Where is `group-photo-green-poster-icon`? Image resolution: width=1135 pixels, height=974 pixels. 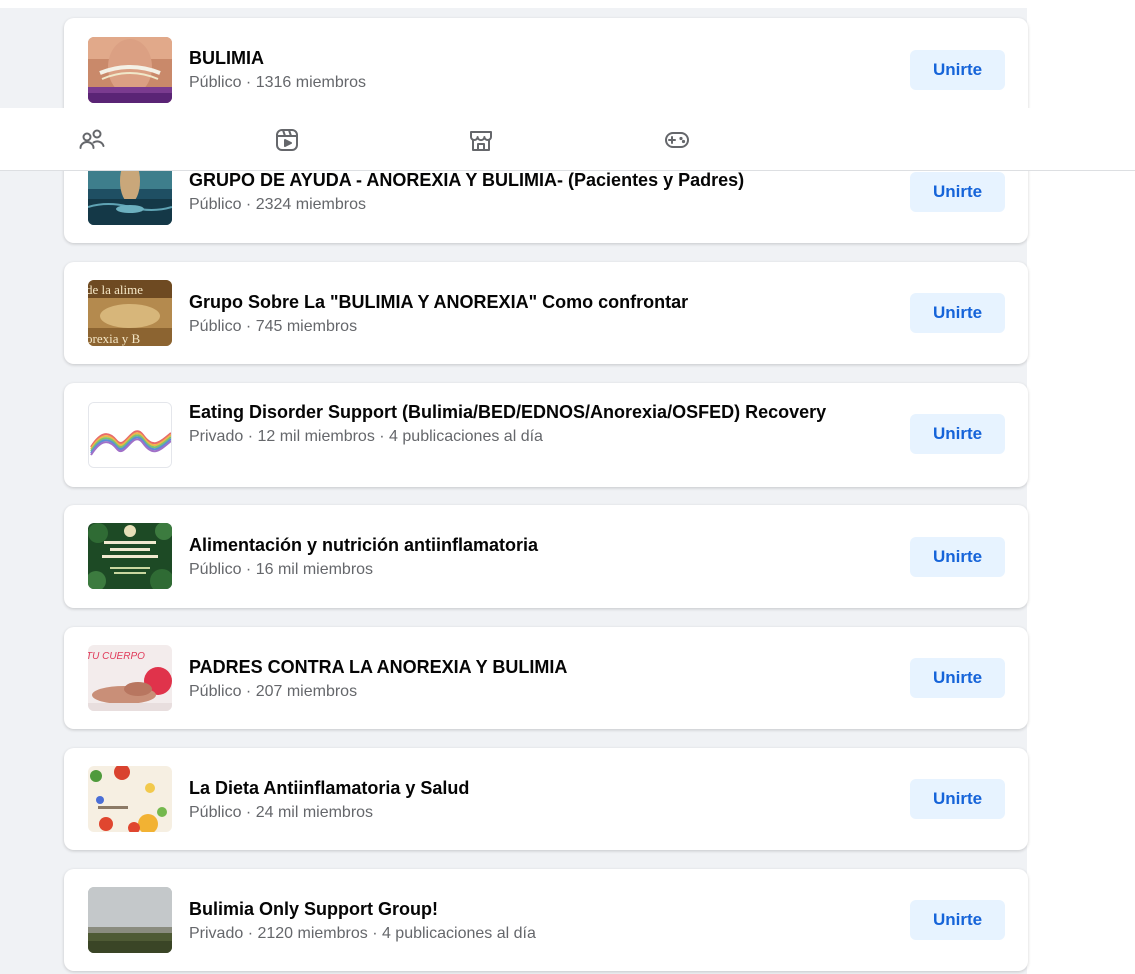
group-photo-green-poster-icon is located at coordinates (130, 556).